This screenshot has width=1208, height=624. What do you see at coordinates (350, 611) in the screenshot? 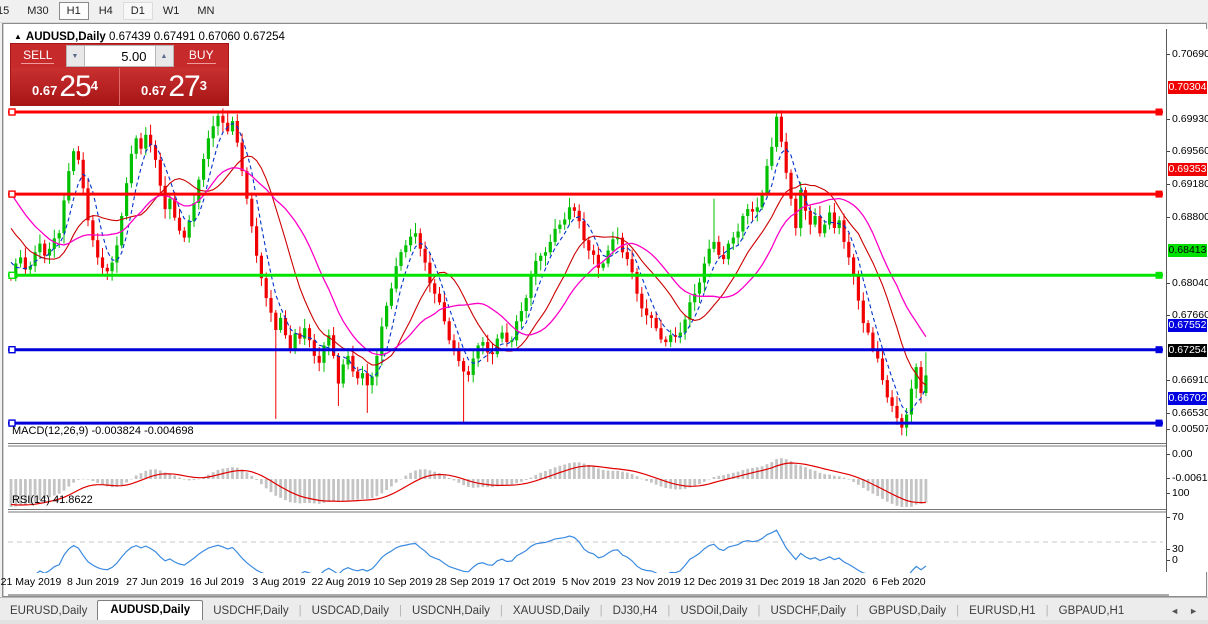
I see `chart-tab-usdcad-daily: USDCAD,Daily` at bounding box center [350, 611].